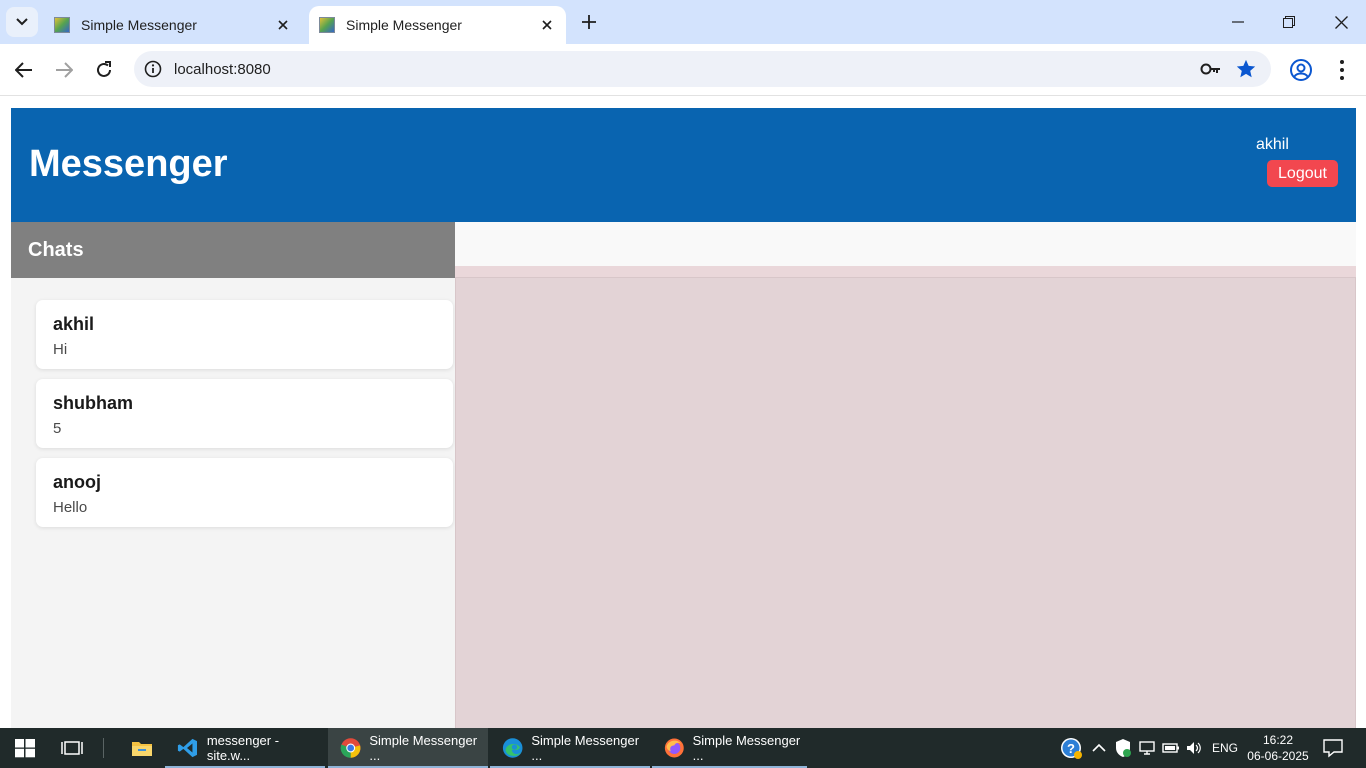 This screenshot has height=768, width=1366. What do you see at coordinates (702, 69) in the screenshot?
I see `address-bar: localhost:8080` at bounding box center [702, 69].